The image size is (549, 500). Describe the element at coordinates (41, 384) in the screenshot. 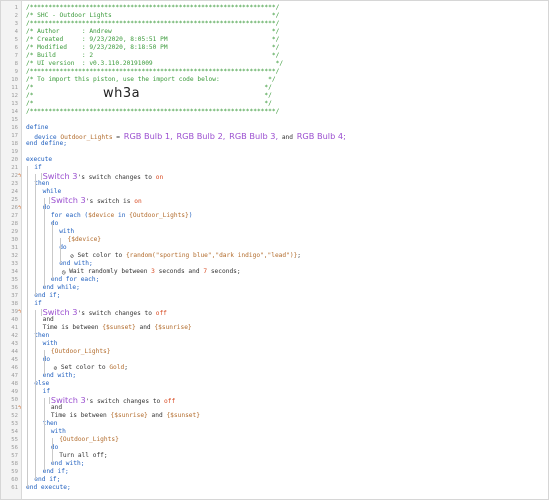

I see `code-line: else` at that location.